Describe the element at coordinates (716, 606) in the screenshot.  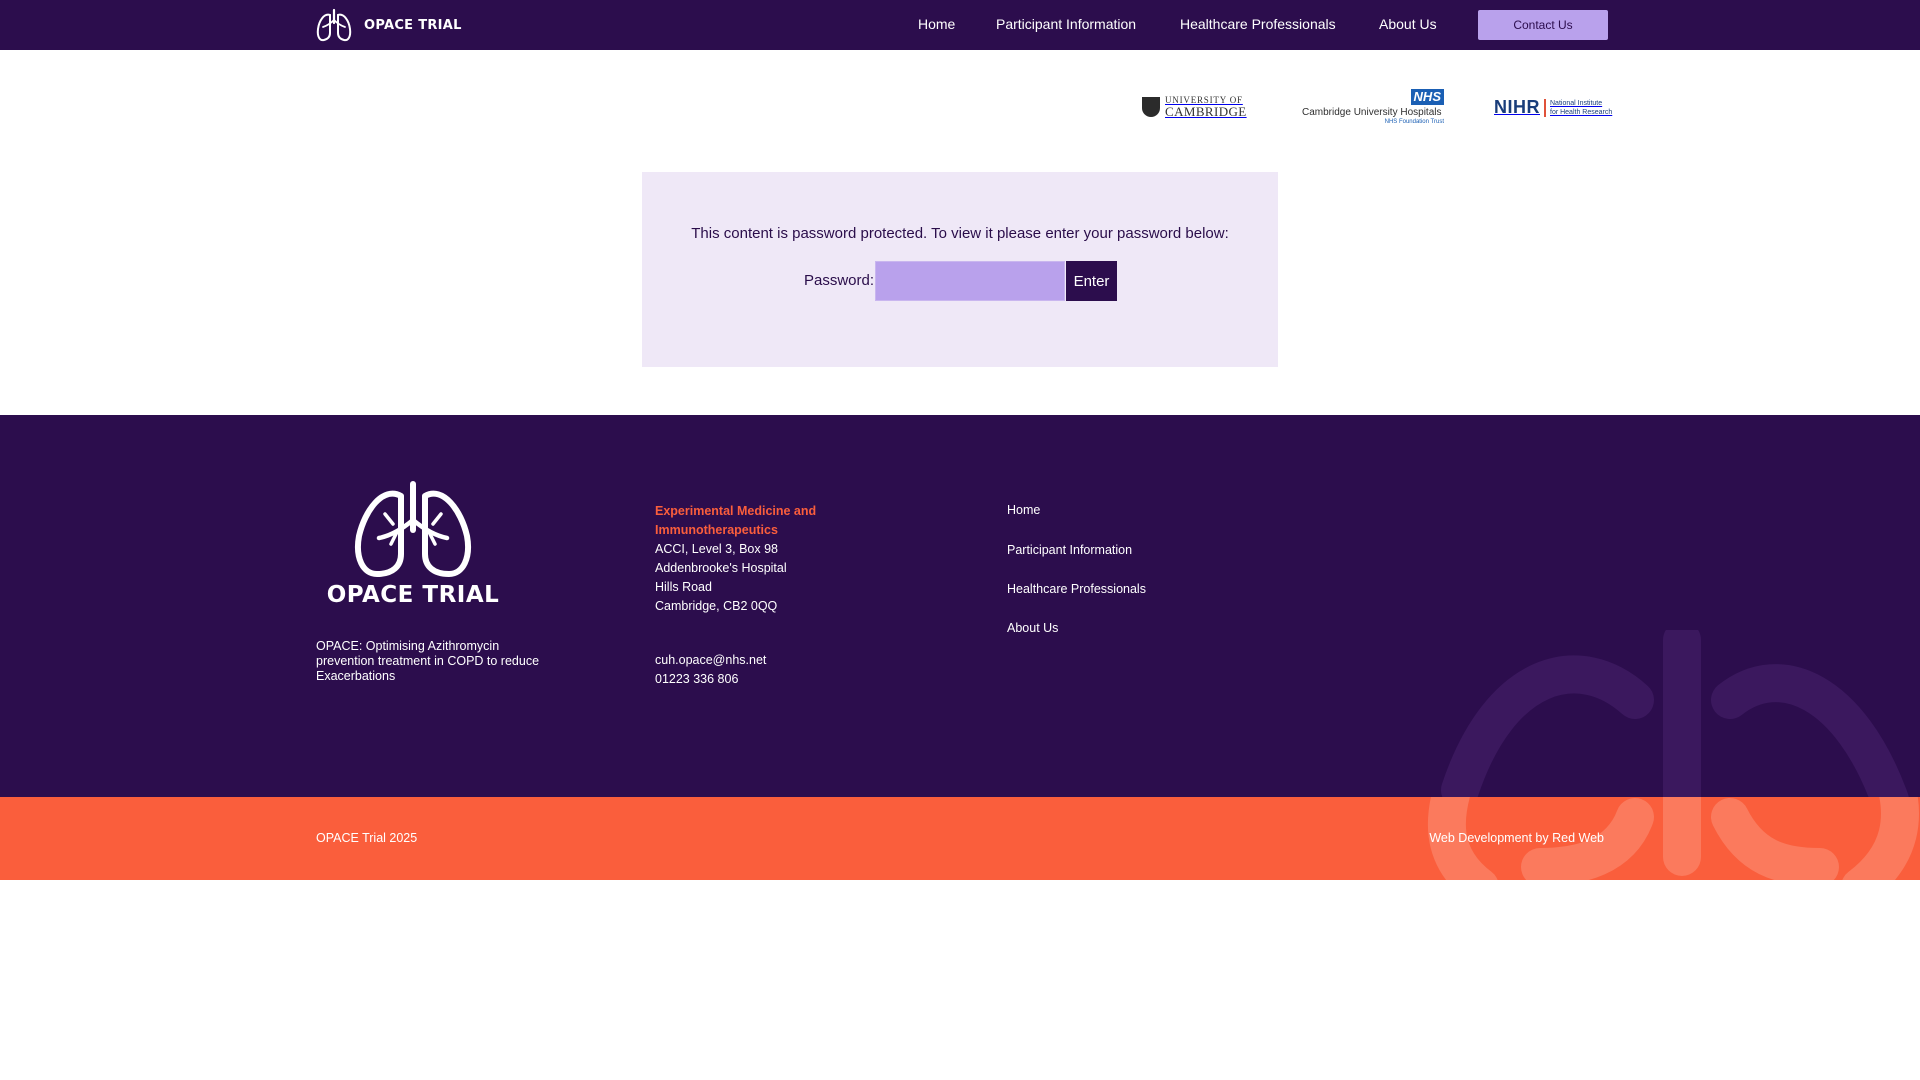
I see `address-line: Cambridge, CB2 0QQ` at that location.